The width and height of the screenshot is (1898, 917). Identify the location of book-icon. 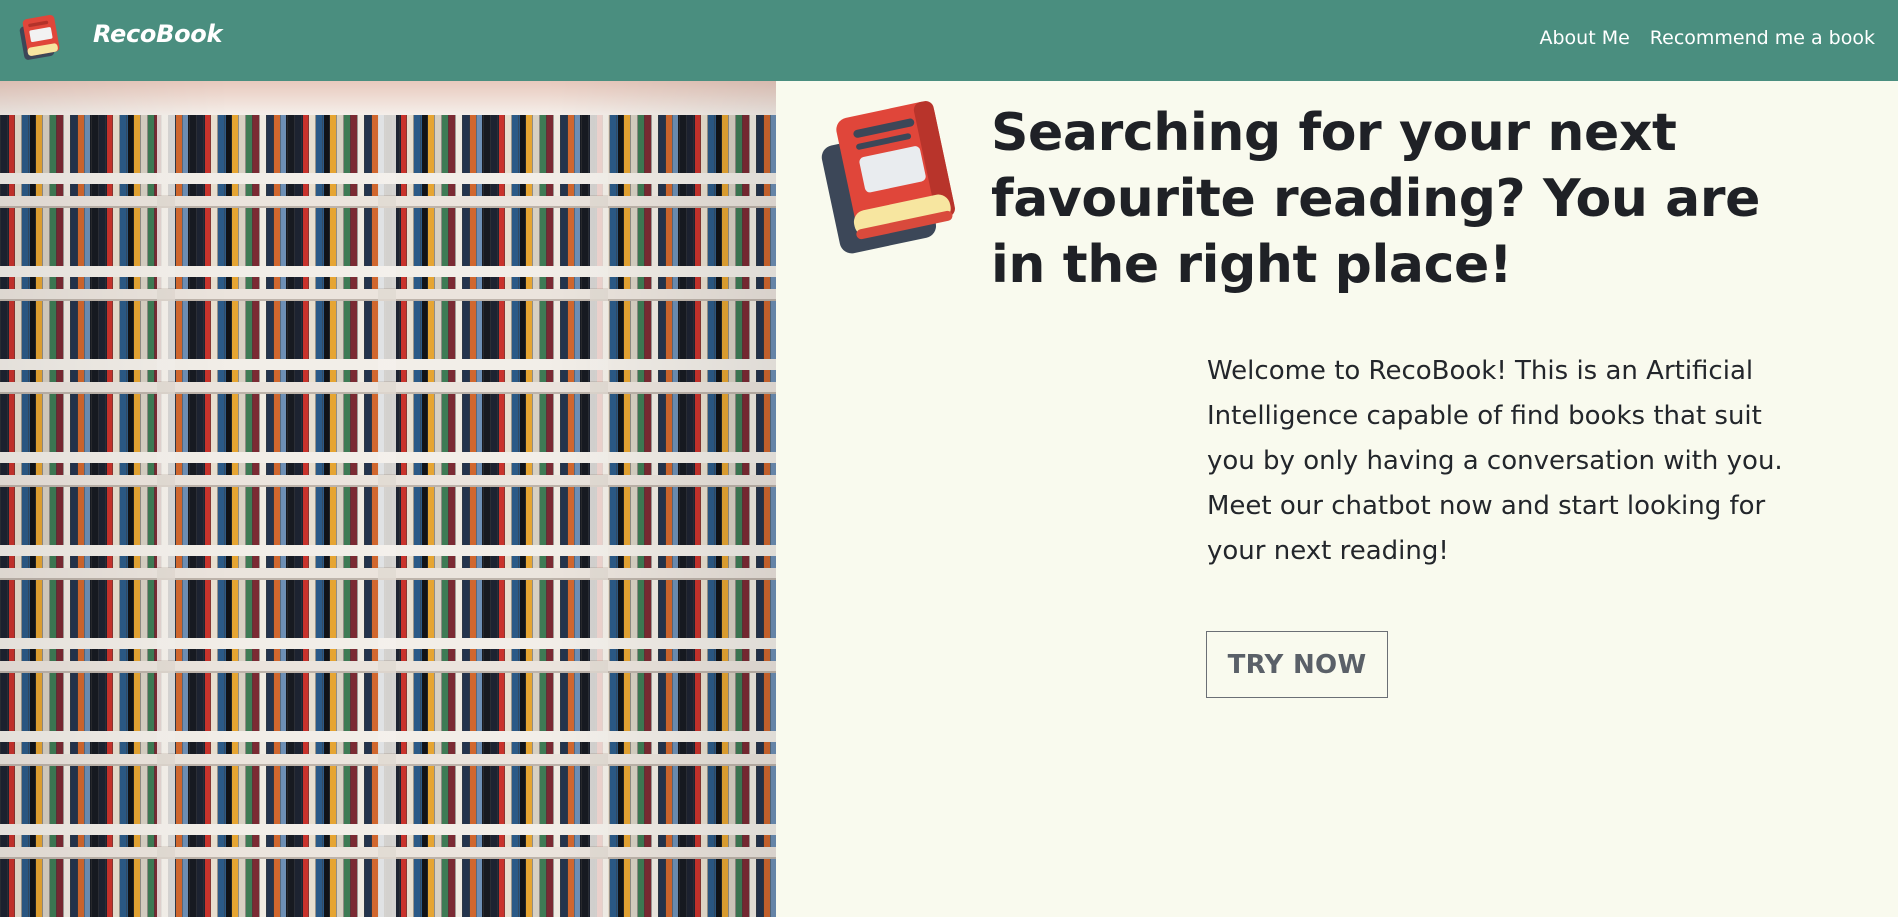
(888, 177).